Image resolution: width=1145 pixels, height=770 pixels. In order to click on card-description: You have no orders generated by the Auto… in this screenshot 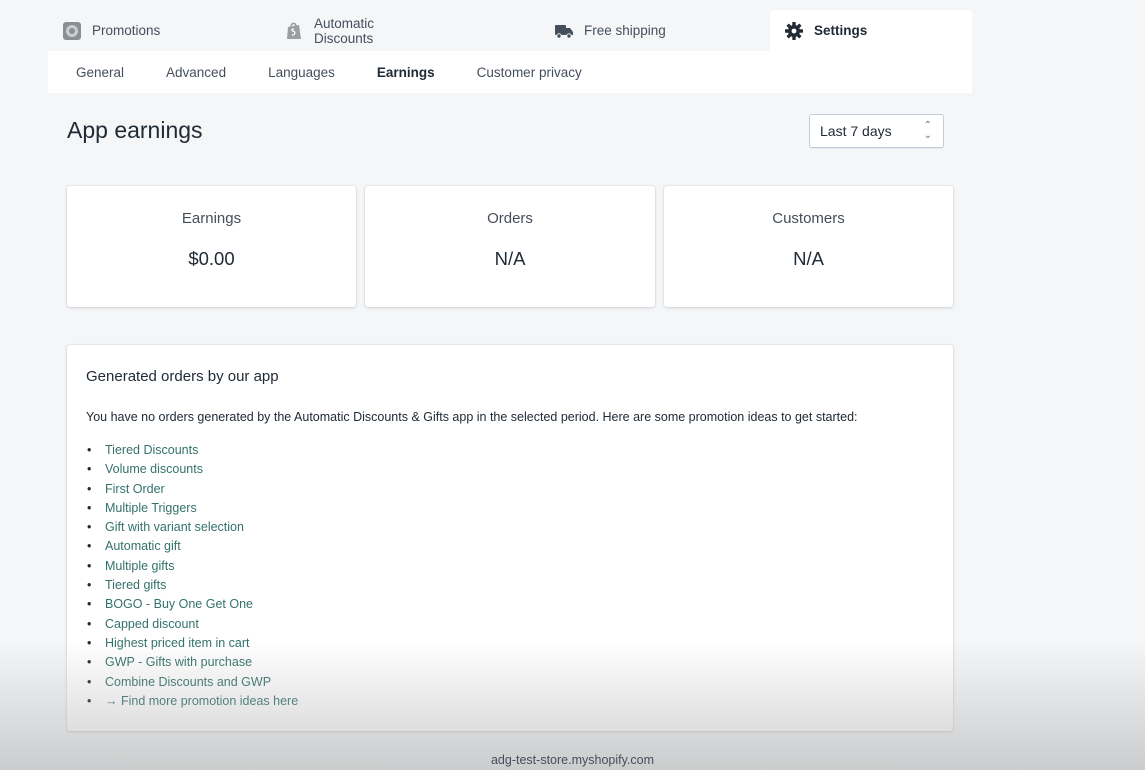, I will do `click(472, 417)`.